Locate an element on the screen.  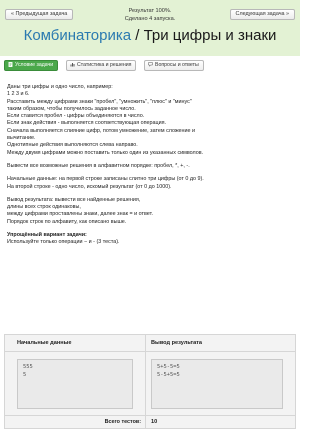
output-line: 5+5-5=5 is located at coordinates (168, 367).